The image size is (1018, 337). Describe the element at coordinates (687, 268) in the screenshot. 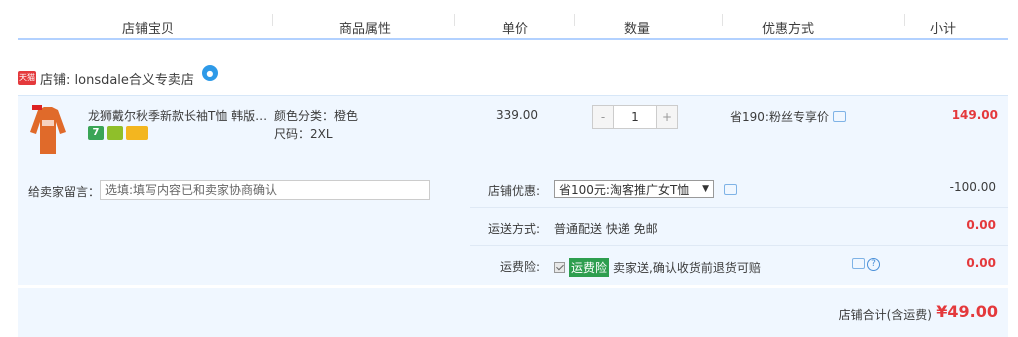

I see `insurance-text: 卖家送,确认收货前退货可赔` at that location.